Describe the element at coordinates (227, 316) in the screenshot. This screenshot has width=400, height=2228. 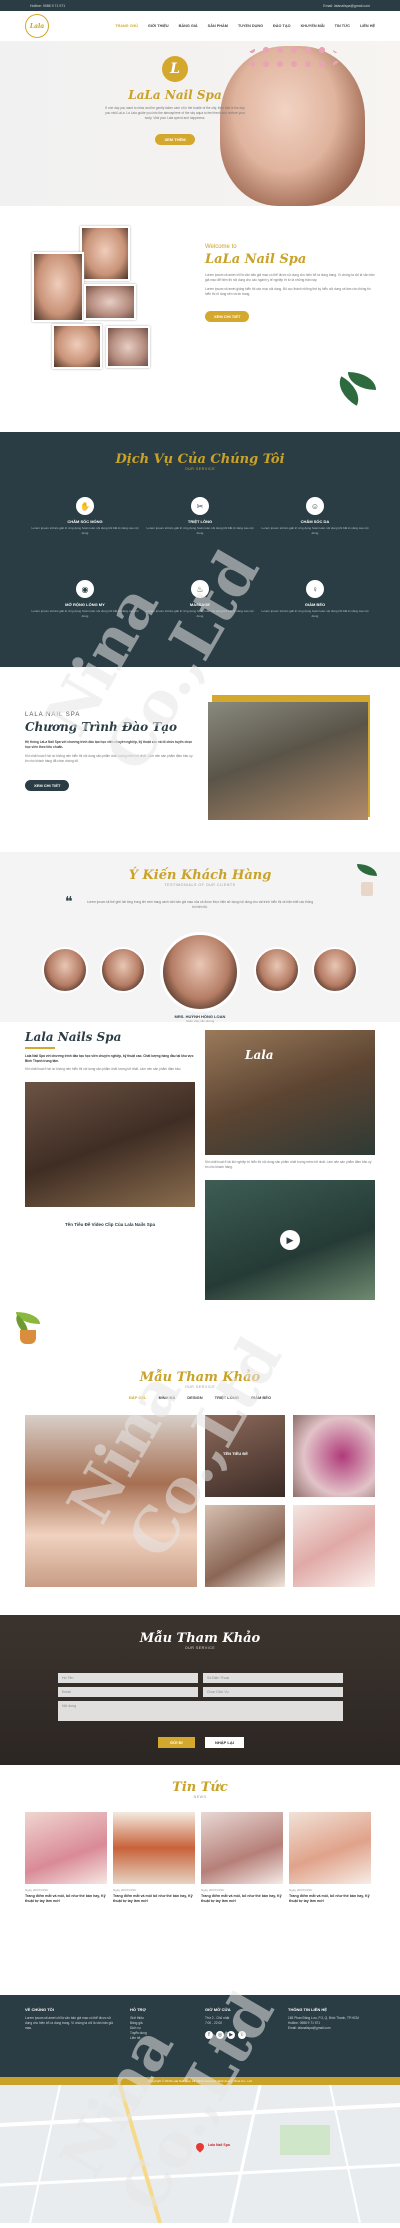
I see `welcome-detail-button: XEM CHI TIẾT` at that location.